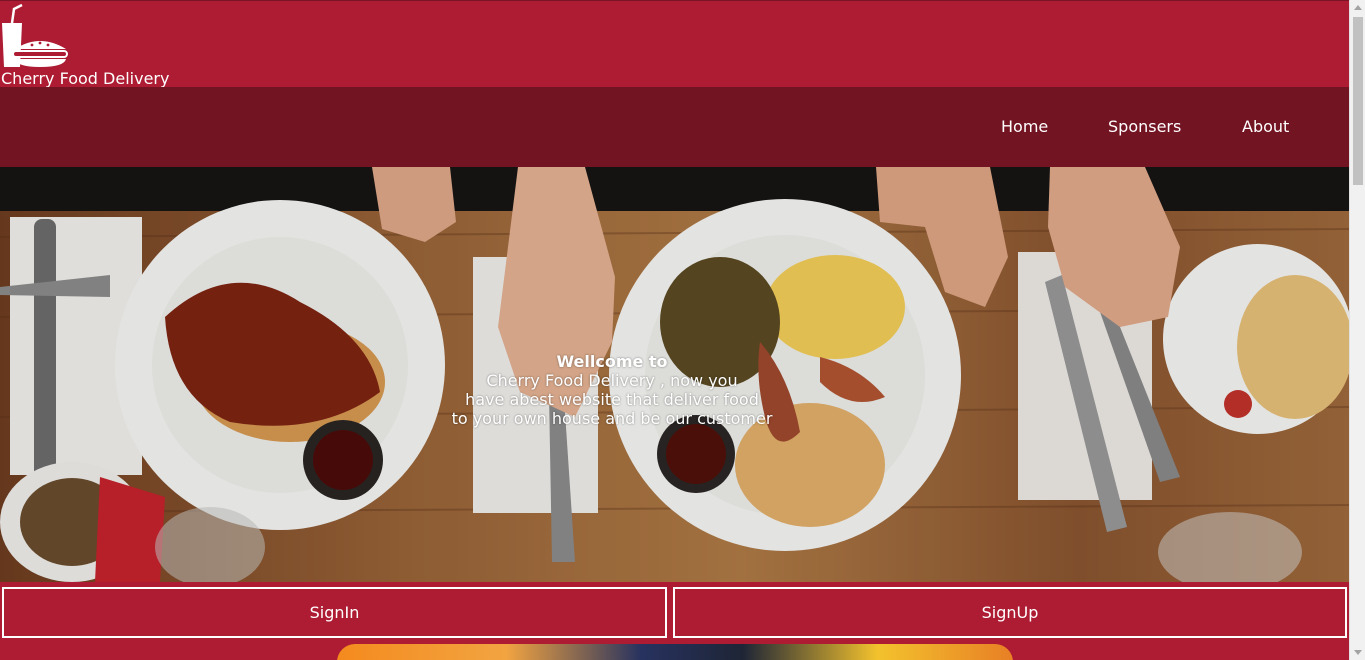  Describe the element at coordinates (1010, 612) in the screenshot. I see `signup-button: SignUp` at that location.